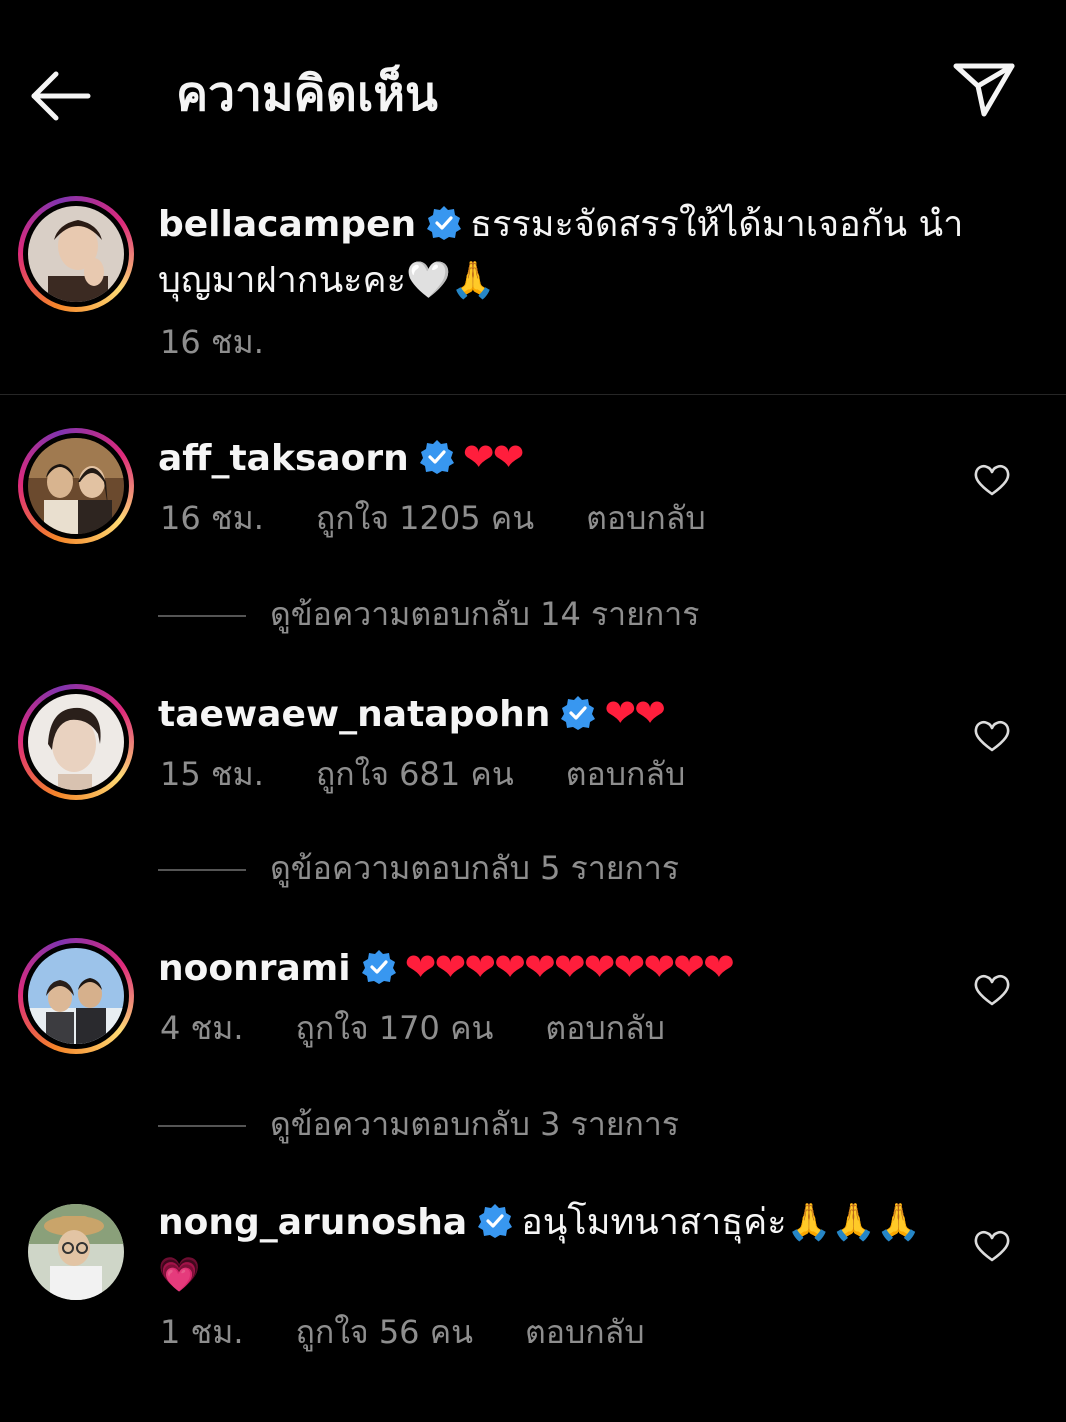 The height and width of the screenshot is (1422, 1066). I want to click on caption-time: 16 ชม., so click(212, 342).